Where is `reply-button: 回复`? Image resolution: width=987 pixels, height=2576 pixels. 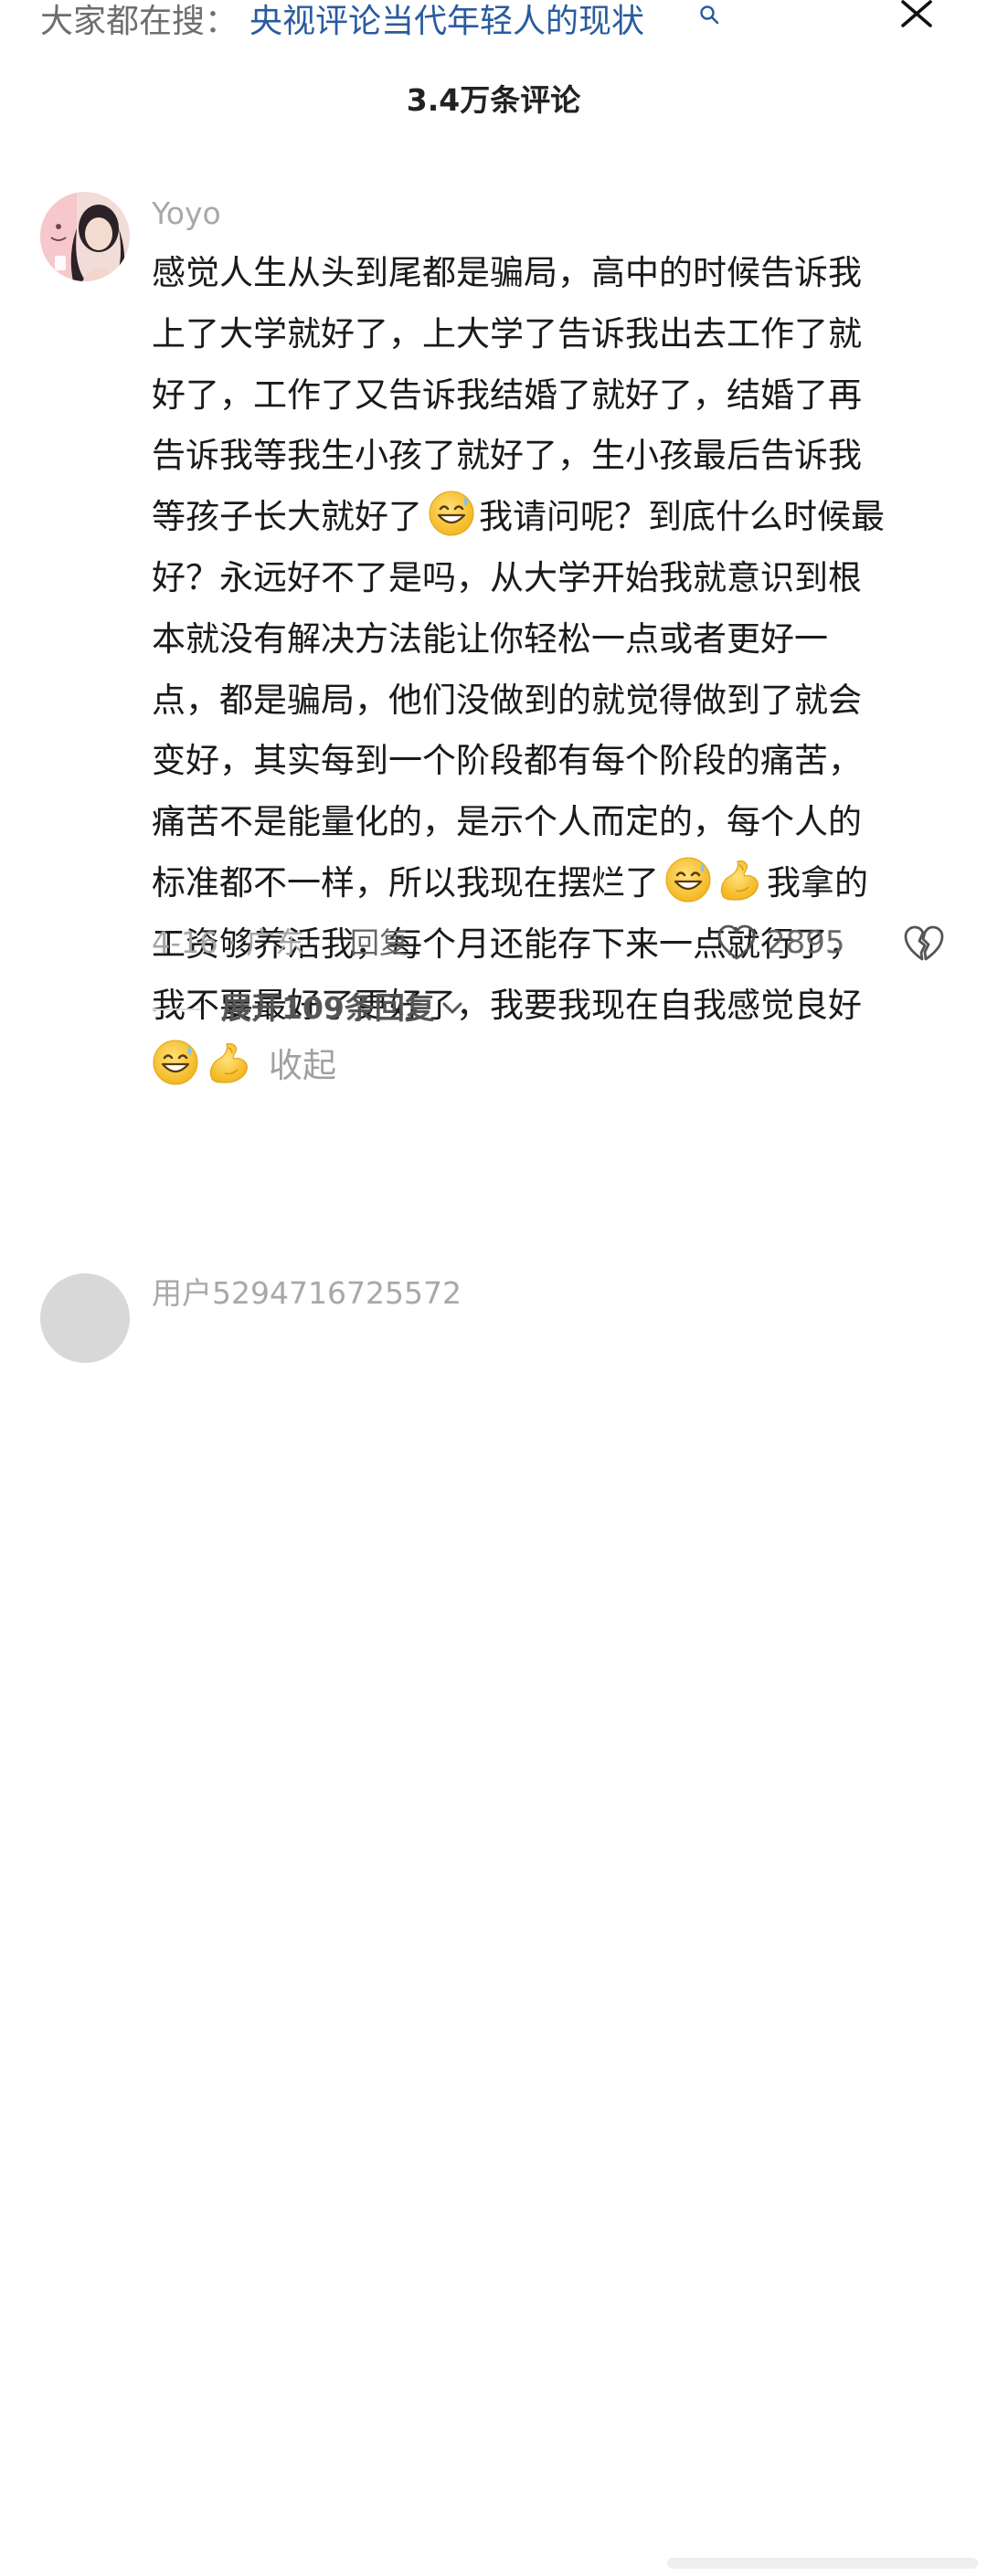 reply-button: 回复 is located at coordinates (379, 943).